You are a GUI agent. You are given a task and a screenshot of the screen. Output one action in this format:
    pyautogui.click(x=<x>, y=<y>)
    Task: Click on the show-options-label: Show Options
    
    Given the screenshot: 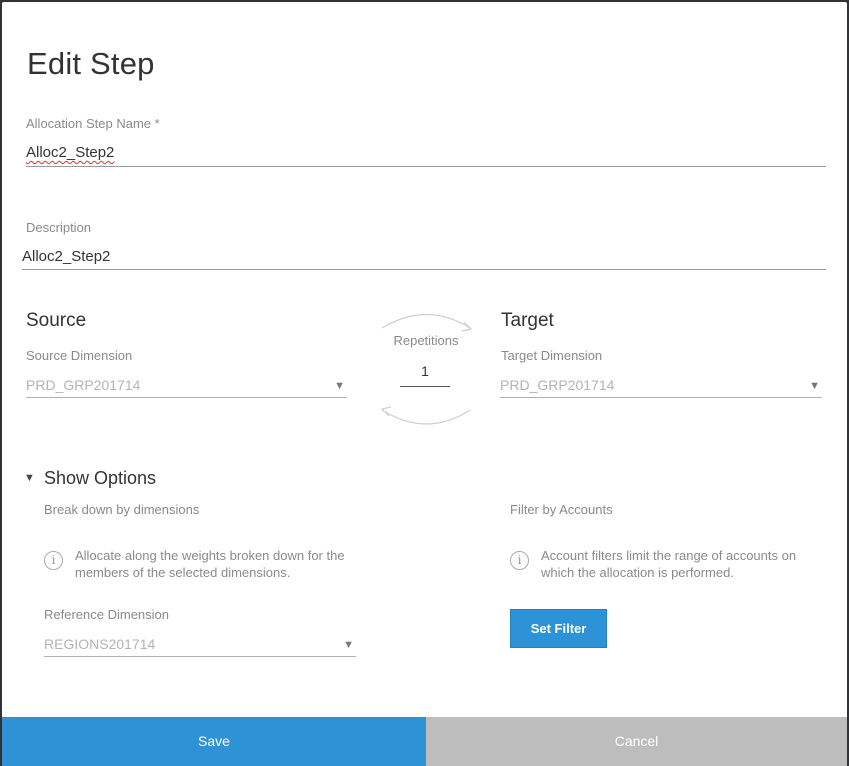 What is the action you would take?
    pyautogui.click(x=100, y=478)
    